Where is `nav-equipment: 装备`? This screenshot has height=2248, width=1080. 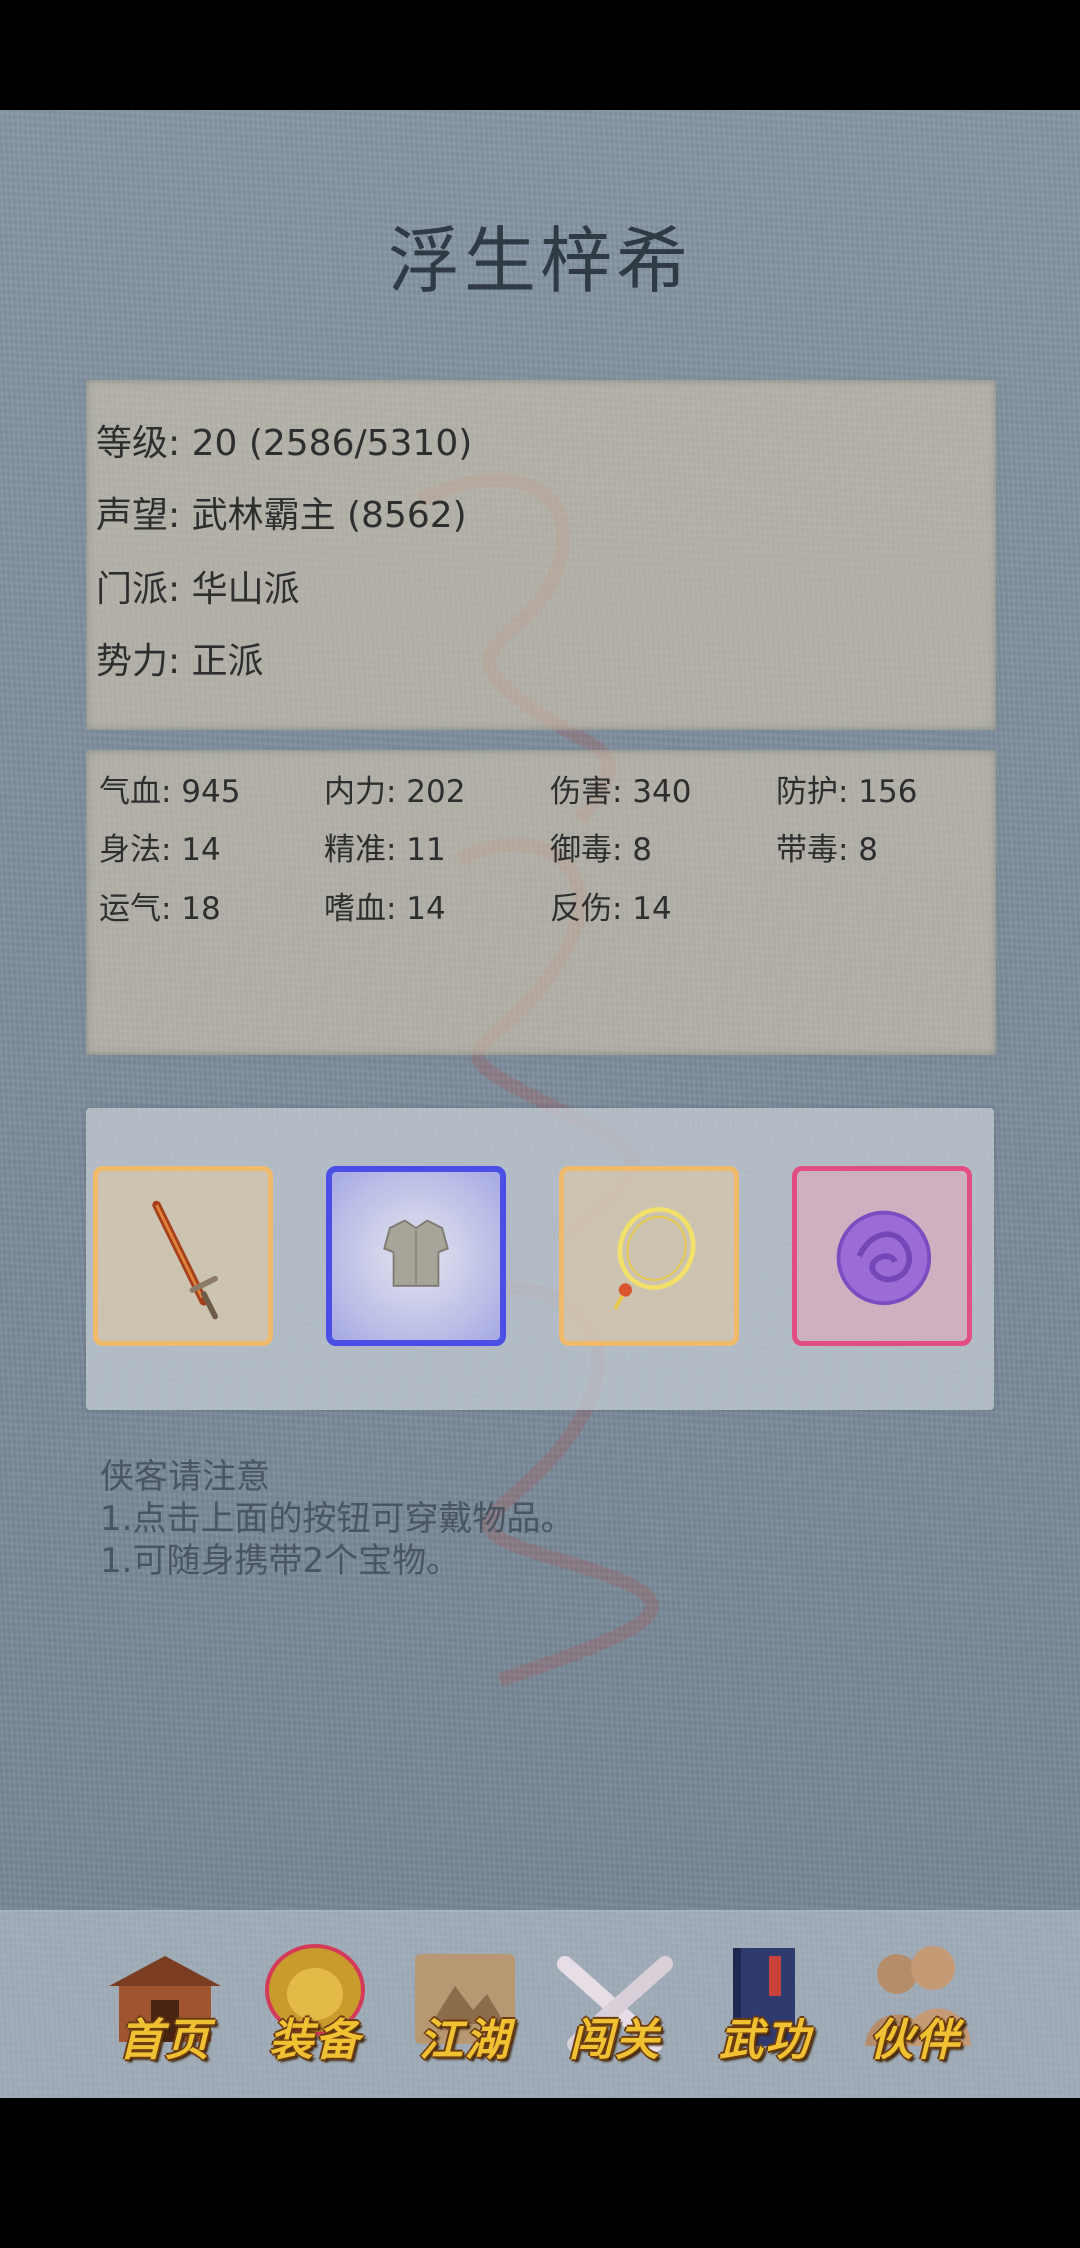
nav-equipment: 装备 is located at coordinates (315, 2004).